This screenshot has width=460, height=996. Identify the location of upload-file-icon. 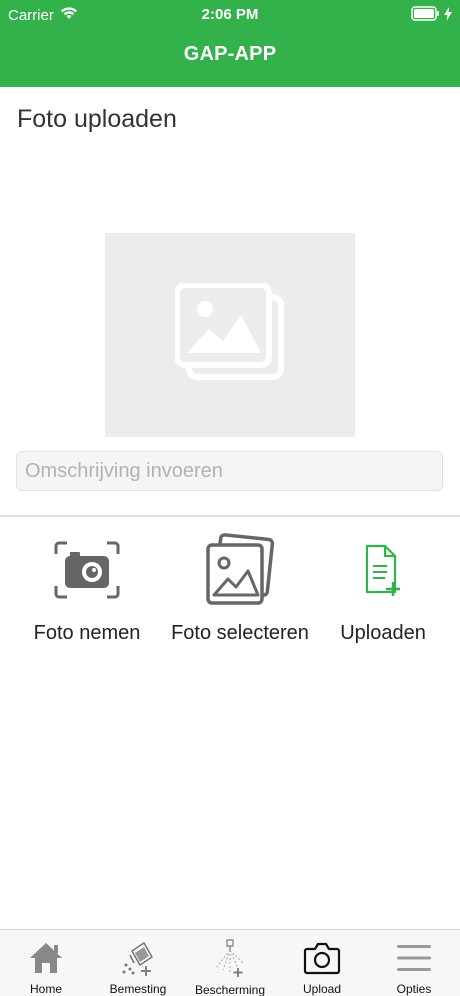
(383, 570).